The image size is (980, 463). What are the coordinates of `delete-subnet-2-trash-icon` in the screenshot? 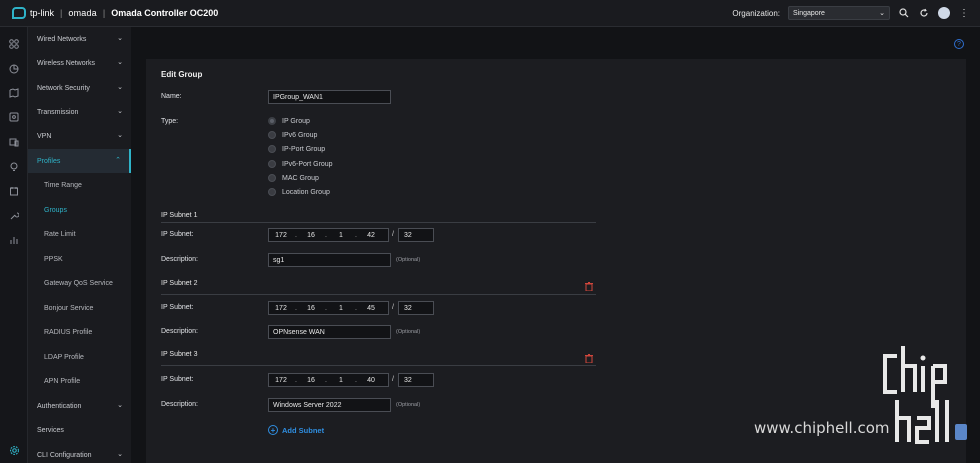 It's located at (588, 286).